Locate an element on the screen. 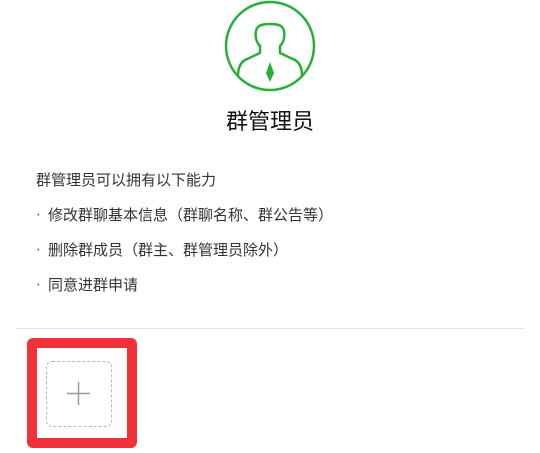 This screenshot has width=540, height=453. admin-person-icon is located at coordinates (270, 46).